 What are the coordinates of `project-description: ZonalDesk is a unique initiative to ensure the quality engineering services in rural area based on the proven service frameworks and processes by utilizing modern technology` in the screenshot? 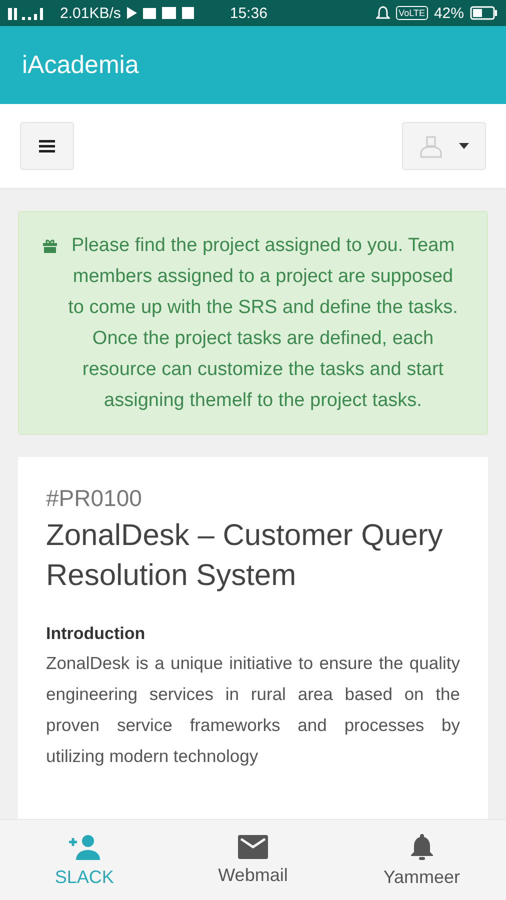 It's located at (253, 710).